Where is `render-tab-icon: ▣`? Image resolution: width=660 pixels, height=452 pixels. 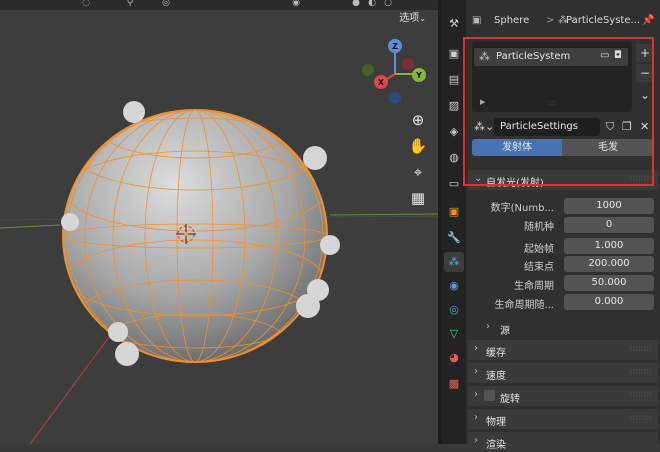
render-tab-icon: ▣ is located at coordinates (454, 54).